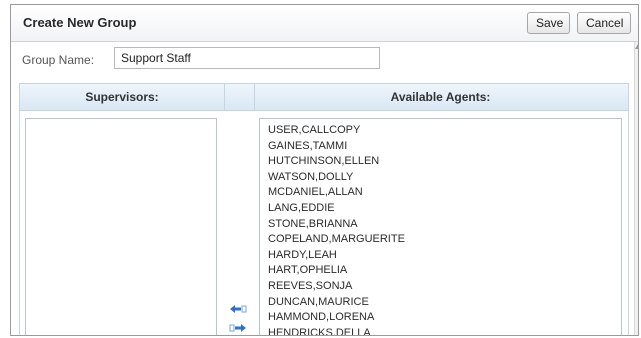 This screenshot has height=338, width=641. Describe the element at coordinates (238, 328) in the screenshot. I see `arrow-right-icon` at that location.